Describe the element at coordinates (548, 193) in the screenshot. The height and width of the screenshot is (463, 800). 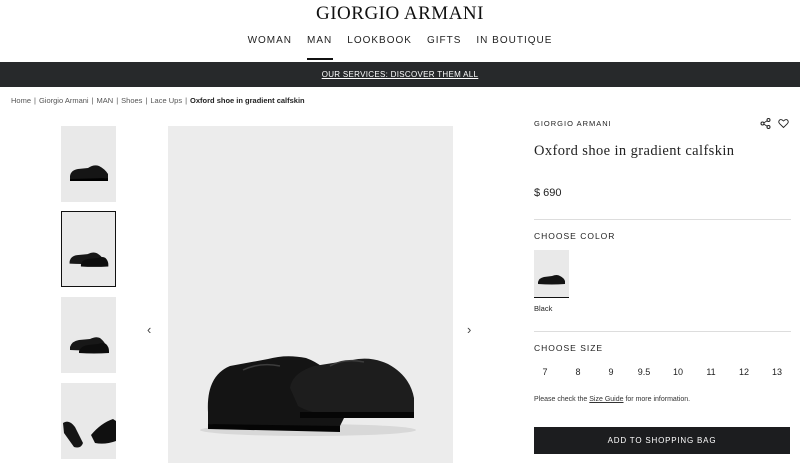
I see `product-price: $ 690` at that location.